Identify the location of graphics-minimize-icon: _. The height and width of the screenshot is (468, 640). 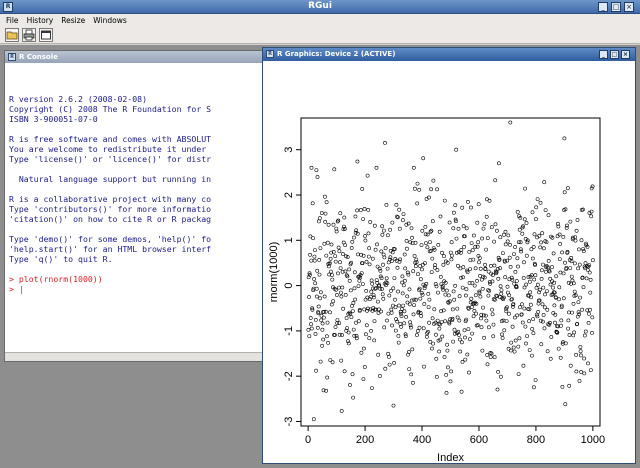
(603, 54).